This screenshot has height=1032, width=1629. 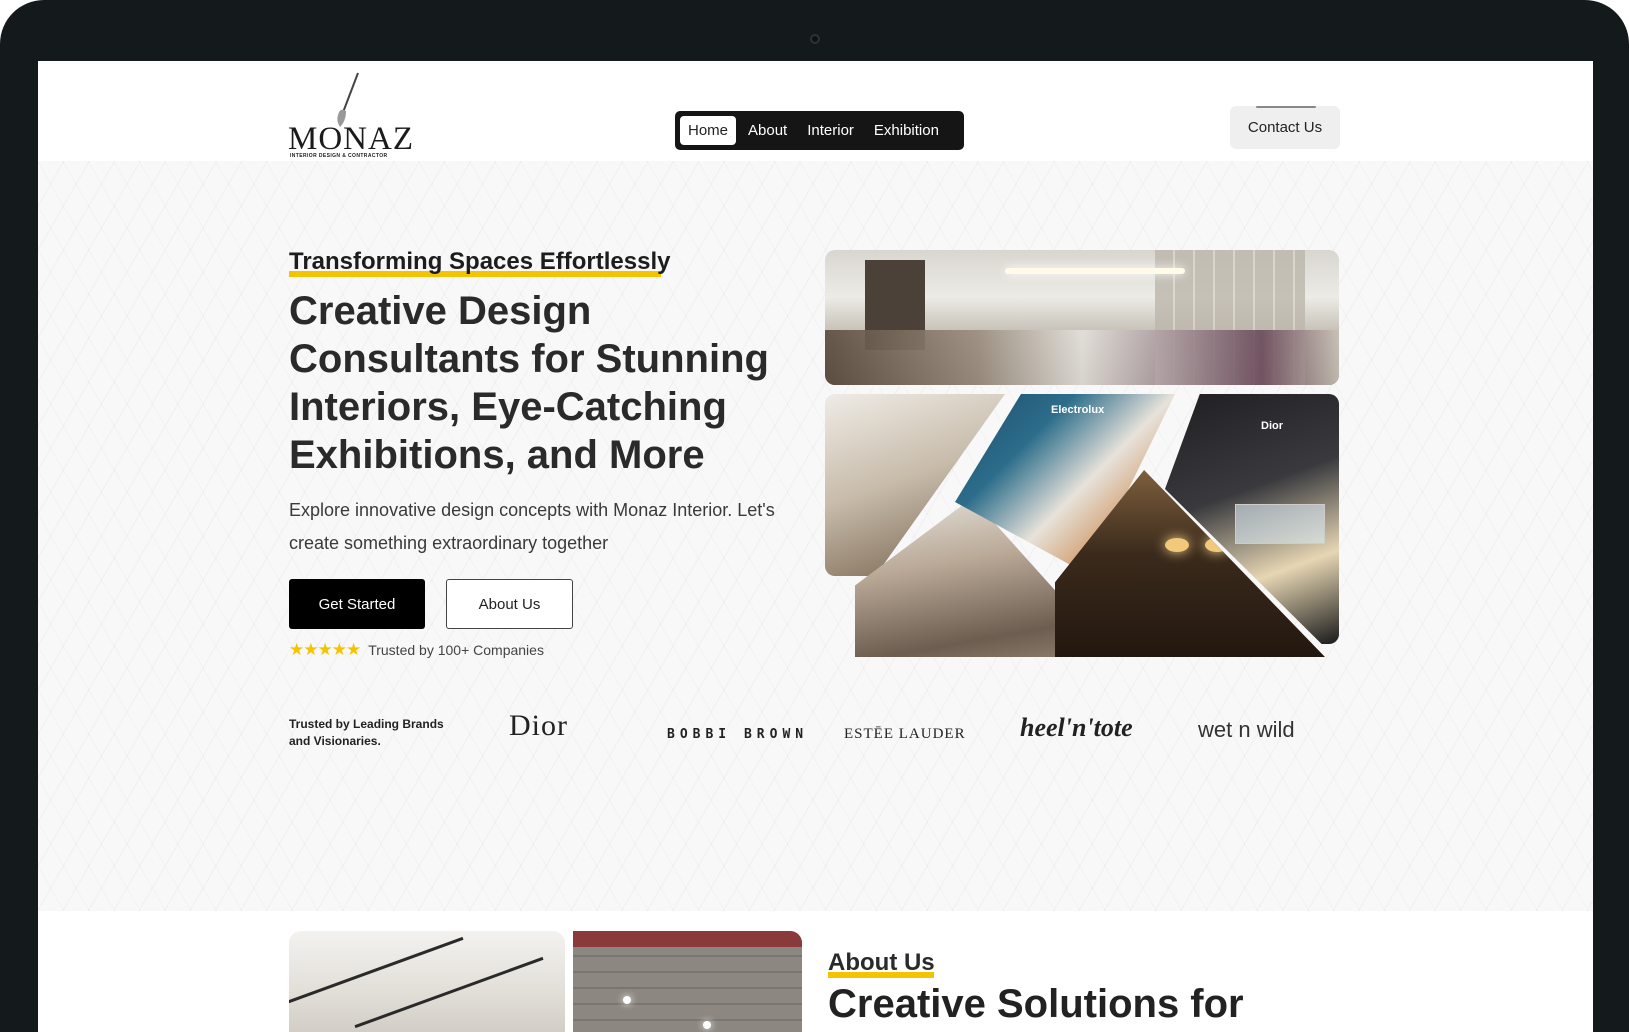 I want to click on brand-logo-heel-n-tote: heel'n'tote, so click(x=1076, y=727).